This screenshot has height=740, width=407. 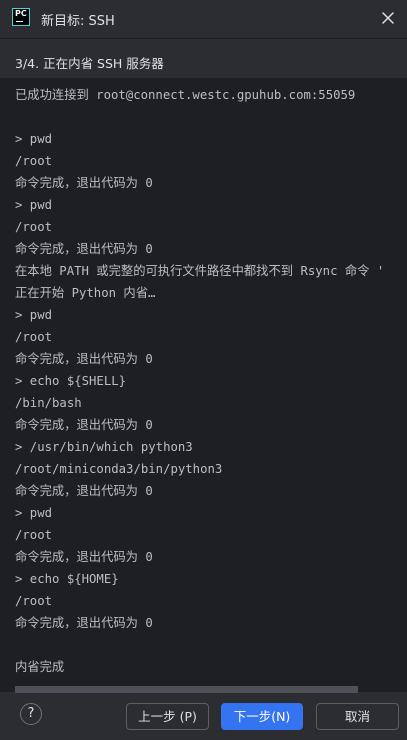 What do you see at coordinates (203, 38) in the screenshot?
I see `title-divider` at bounding box center [203, 38].